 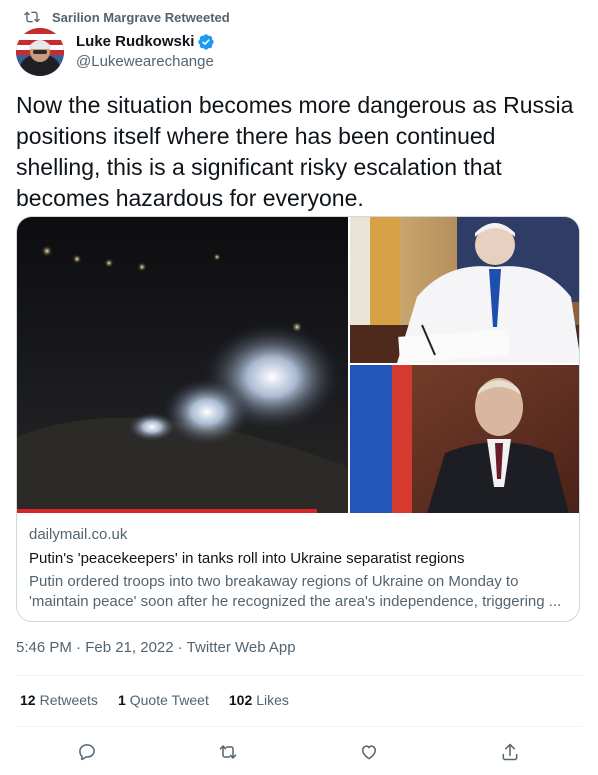 I want to click on retweets-label: Retweets, so click(x=68, y=700).